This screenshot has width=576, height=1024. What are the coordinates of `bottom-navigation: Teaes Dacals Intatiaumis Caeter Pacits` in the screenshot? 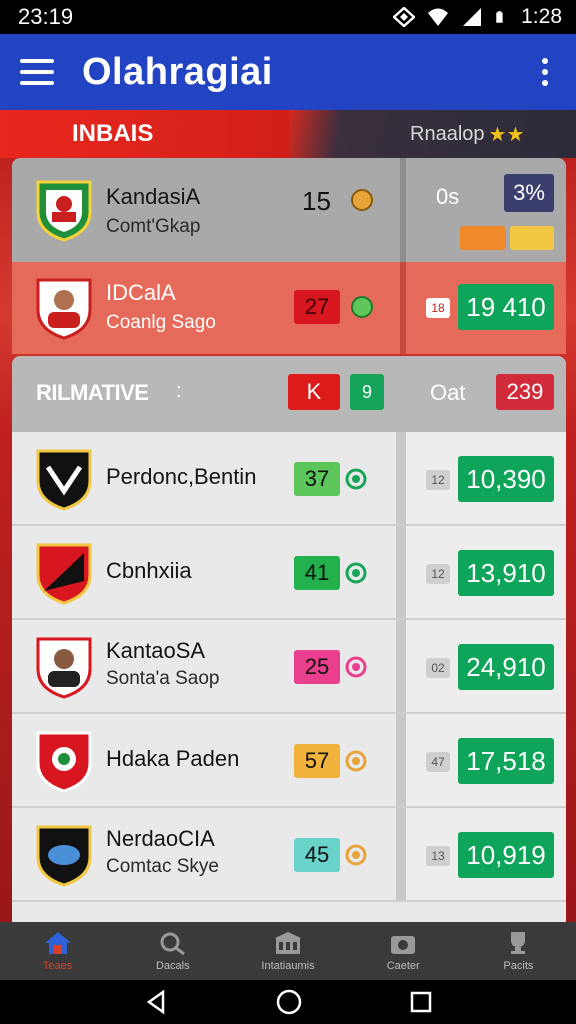 It's located at (288, 951).